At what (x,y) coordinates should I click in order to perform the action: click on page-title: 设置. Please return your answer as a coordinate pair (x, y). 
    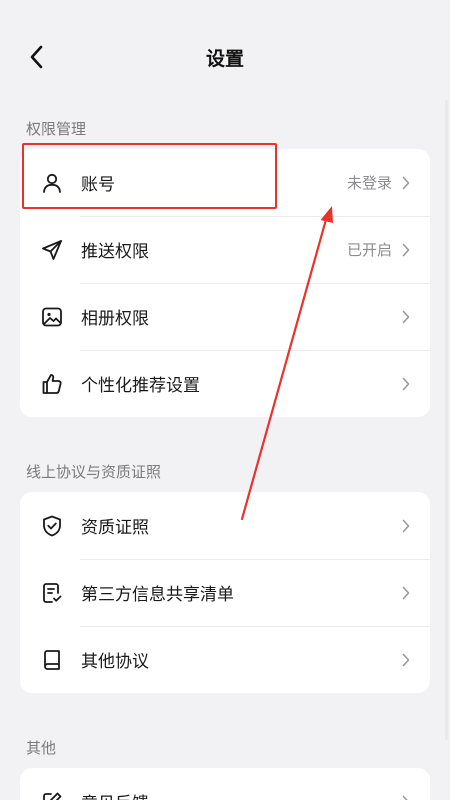
    Looking at the image, I should click on (224, 59).